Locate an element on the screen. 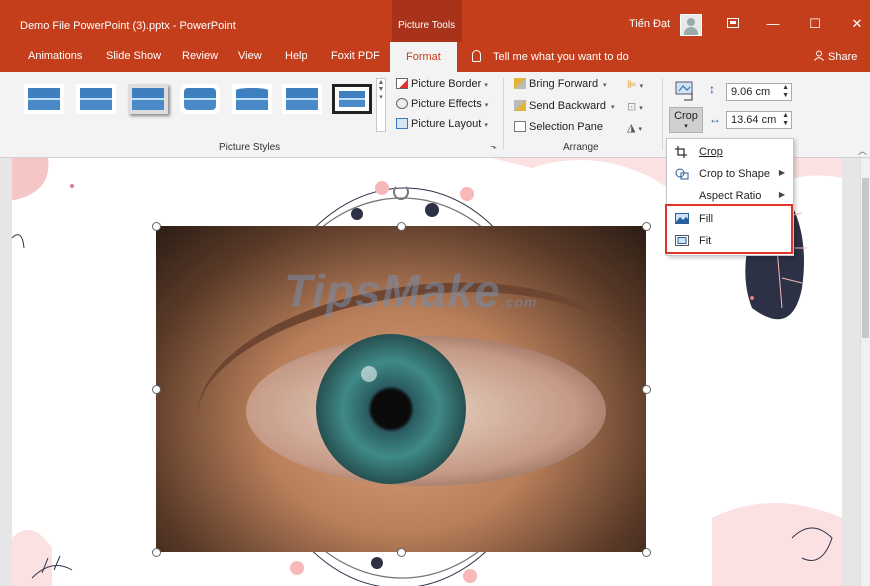 This screenshot has width=870, height=586. picture-effects-label: Picture Effects is located at coordinates (446, 104).